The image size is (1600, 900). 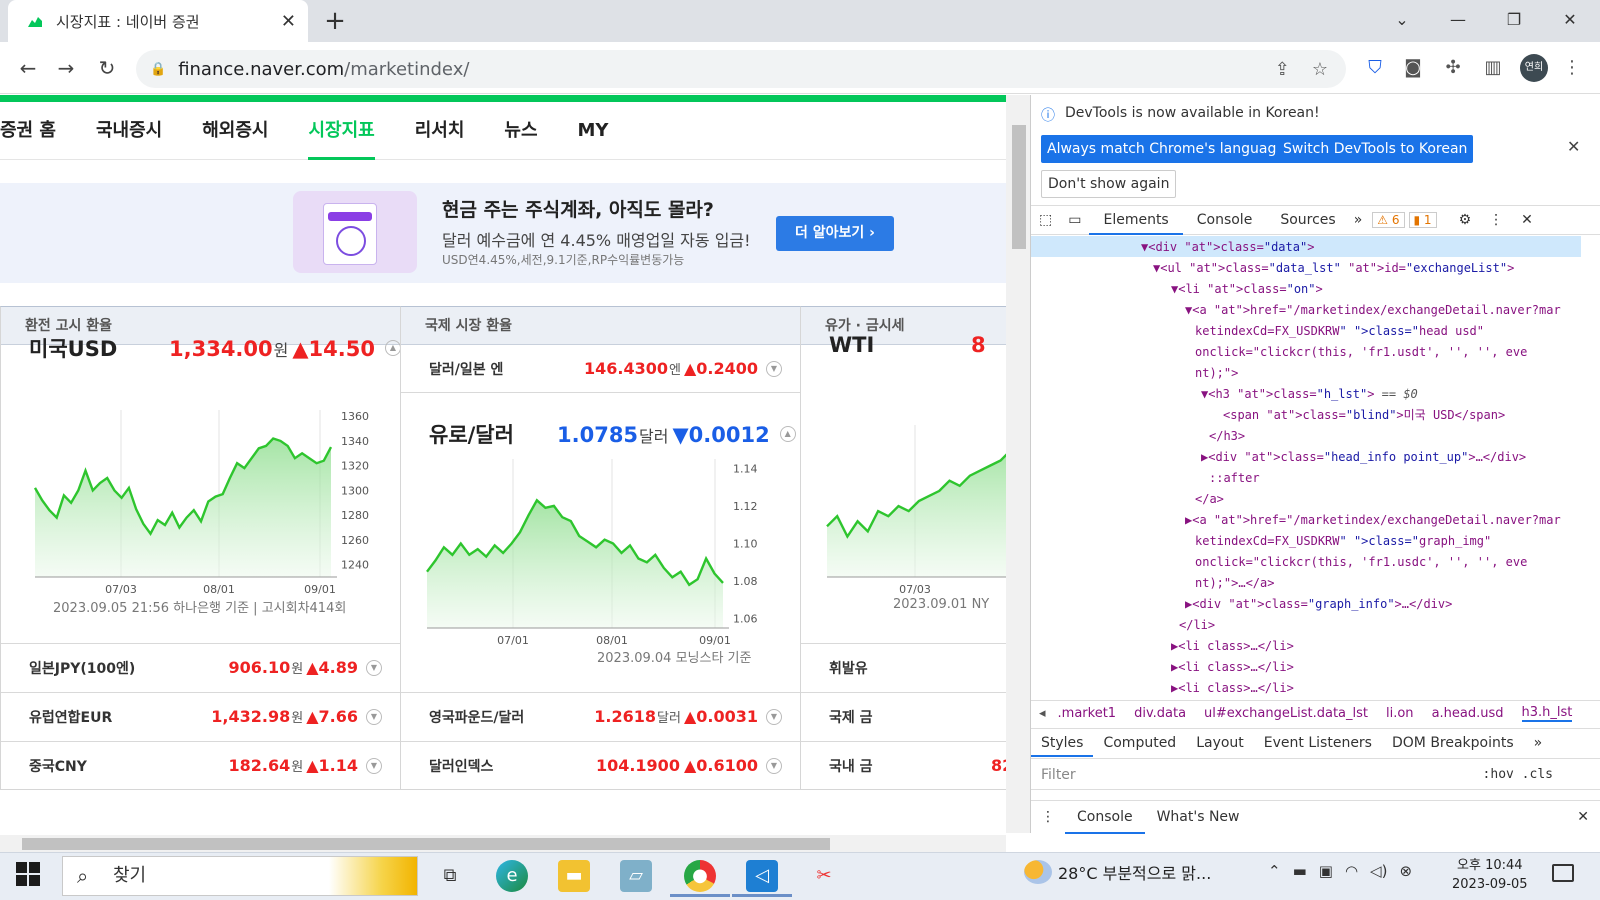 I want to click on vpn-icon: ⊗, so click(x=1405, y=871).